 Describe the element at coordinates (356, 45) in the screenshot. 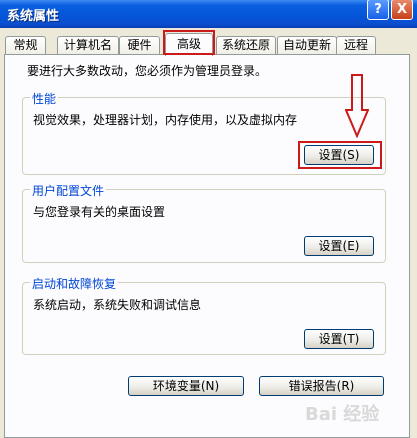

I see `tab-remote: 远程` at that location.